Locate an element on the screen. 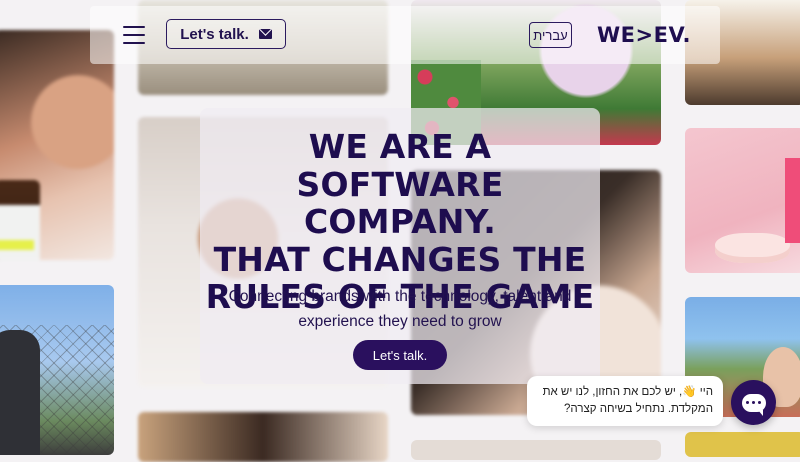  lets-talk-hero-button: Let's talk. is located at coordinates (400, 355).